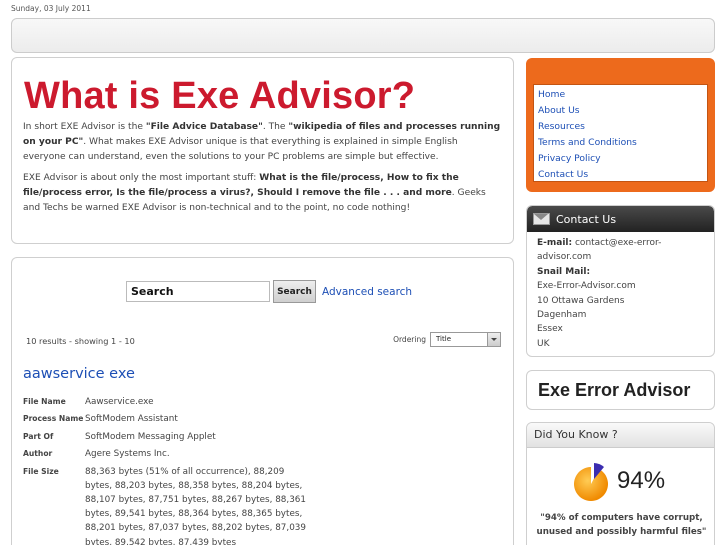 The image size is (727, 545). What do you see at coordinates (444, 339) in the screenshot?
I see `ordering-value: Title` at bounding box center [444, 339].